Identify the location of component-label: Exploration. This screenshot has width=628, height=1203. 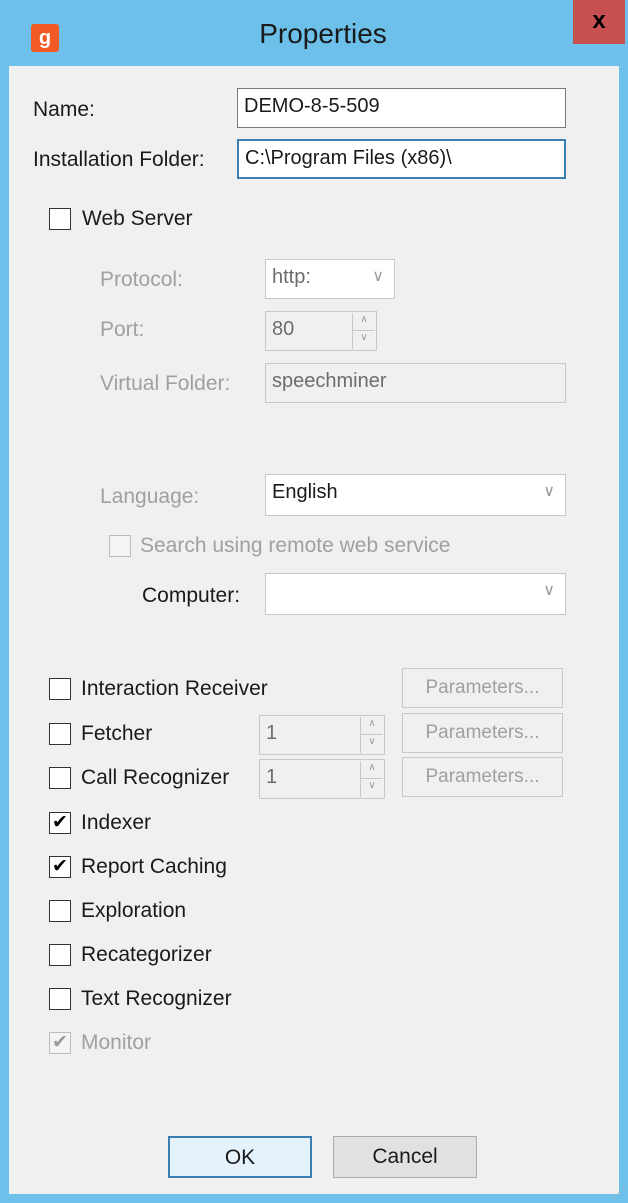
(134, 910).